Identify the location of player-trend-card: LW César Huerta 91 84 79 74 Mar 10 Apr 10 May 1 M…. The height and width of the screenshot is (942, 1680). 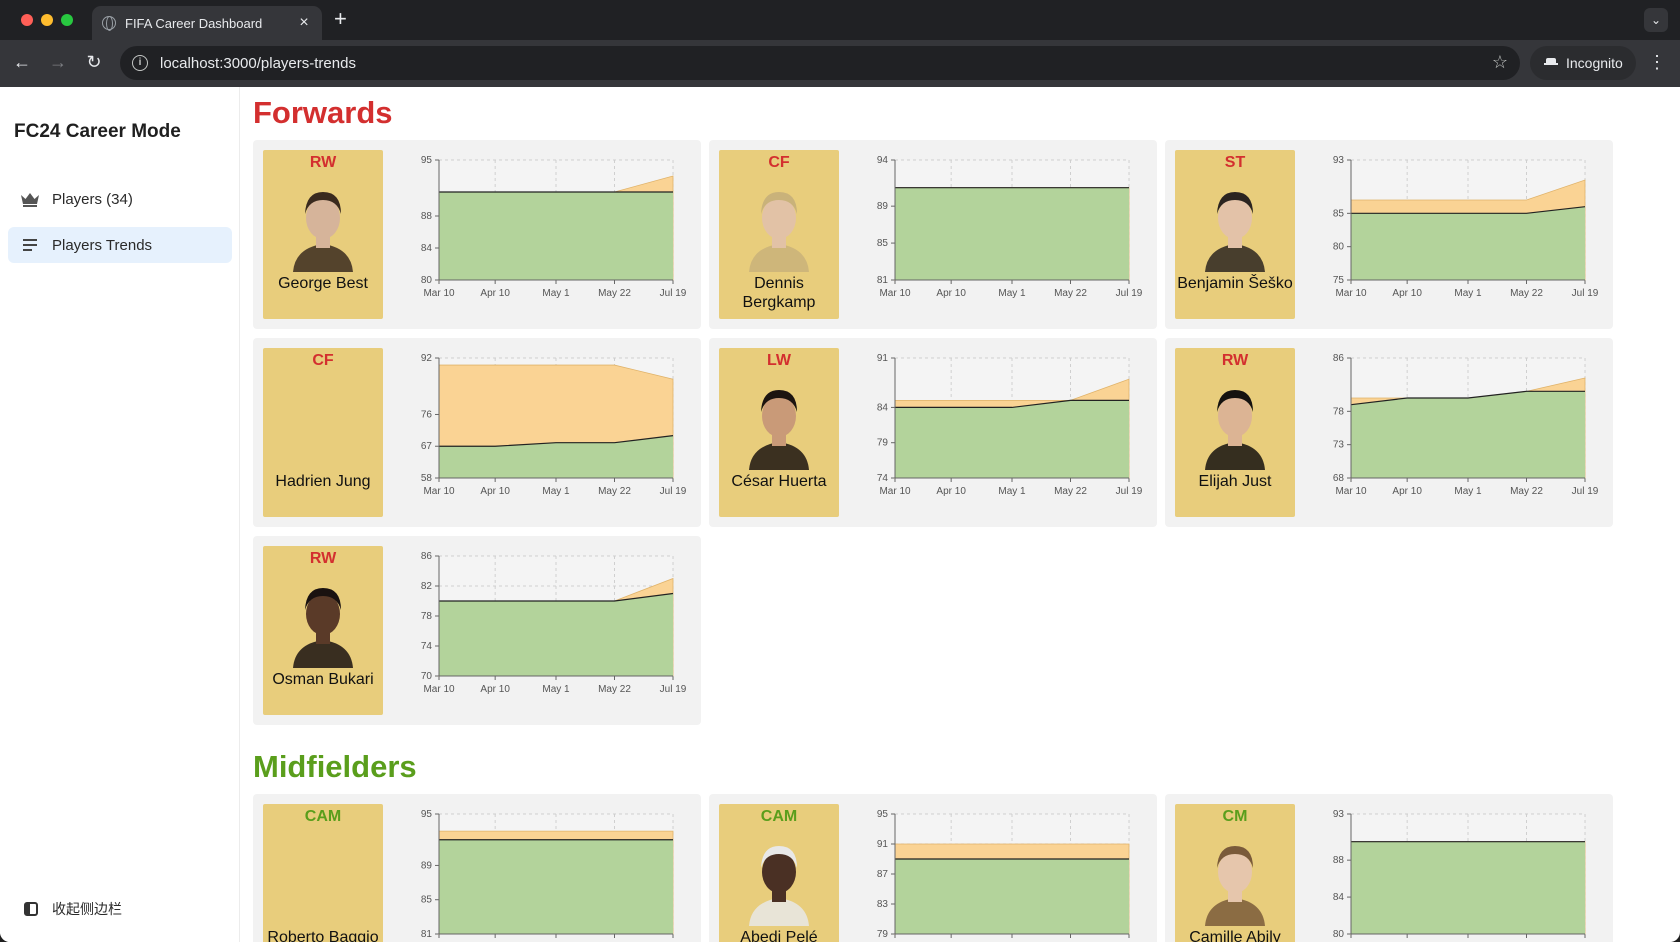
(933, 432).